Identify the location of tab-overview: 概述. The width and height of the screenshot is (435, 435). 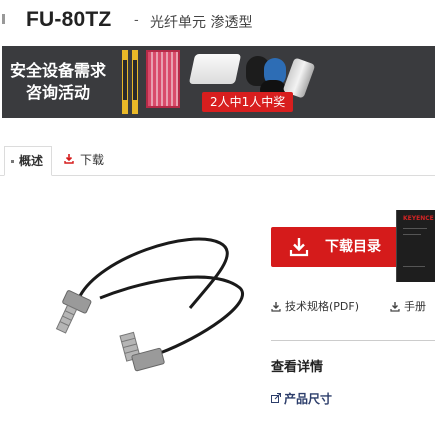
(28, 161).